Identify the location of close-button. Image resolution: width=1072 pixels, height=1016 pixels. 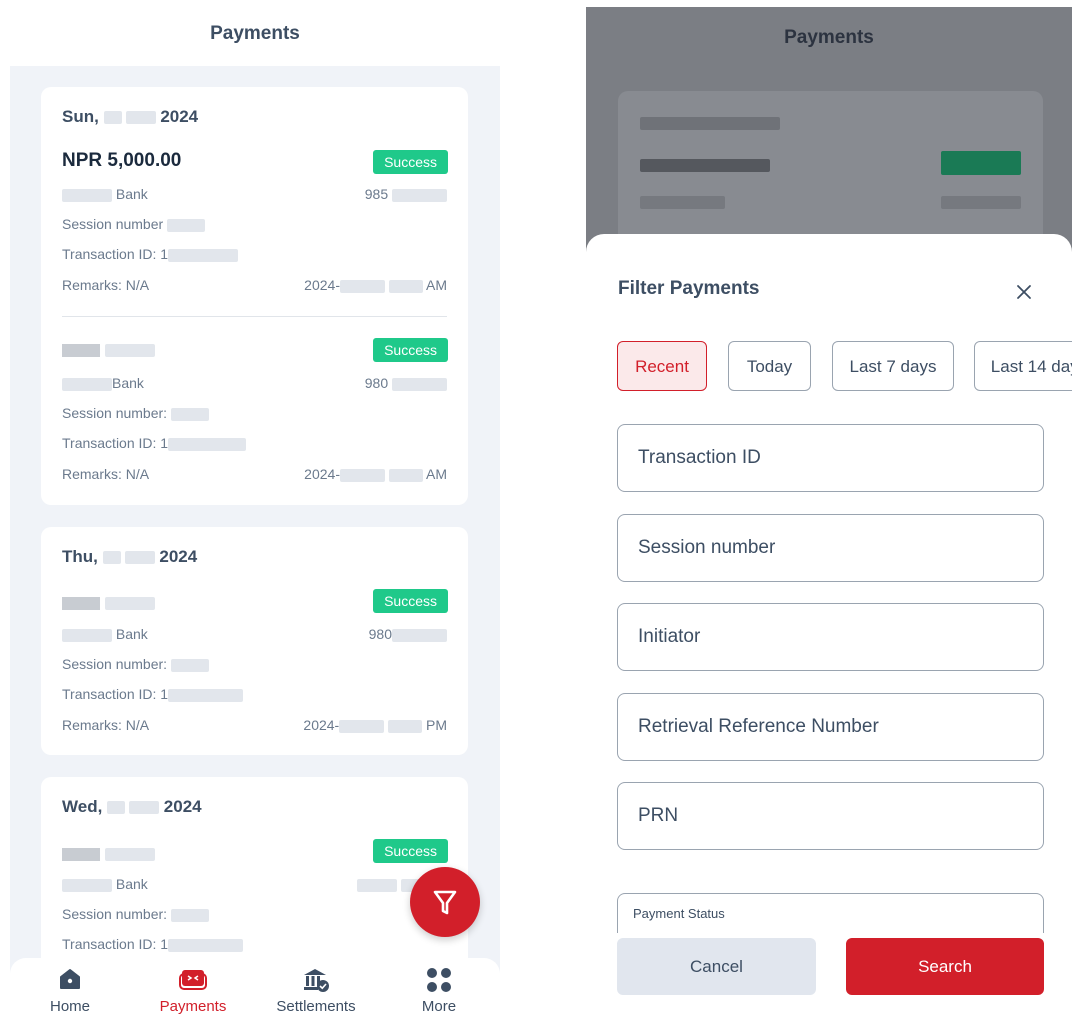
(1024, 292).